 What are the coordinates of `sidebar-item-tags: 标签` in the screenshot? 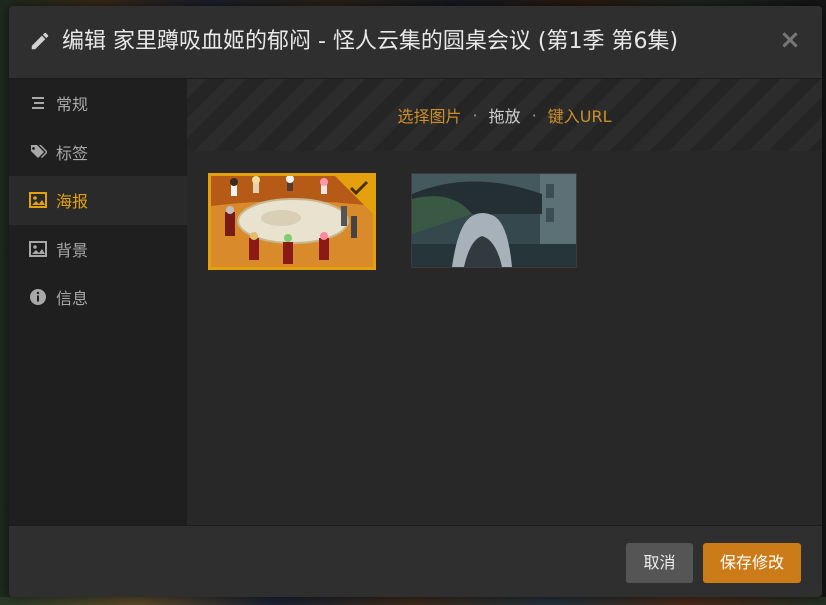 It's located at (98, 152).